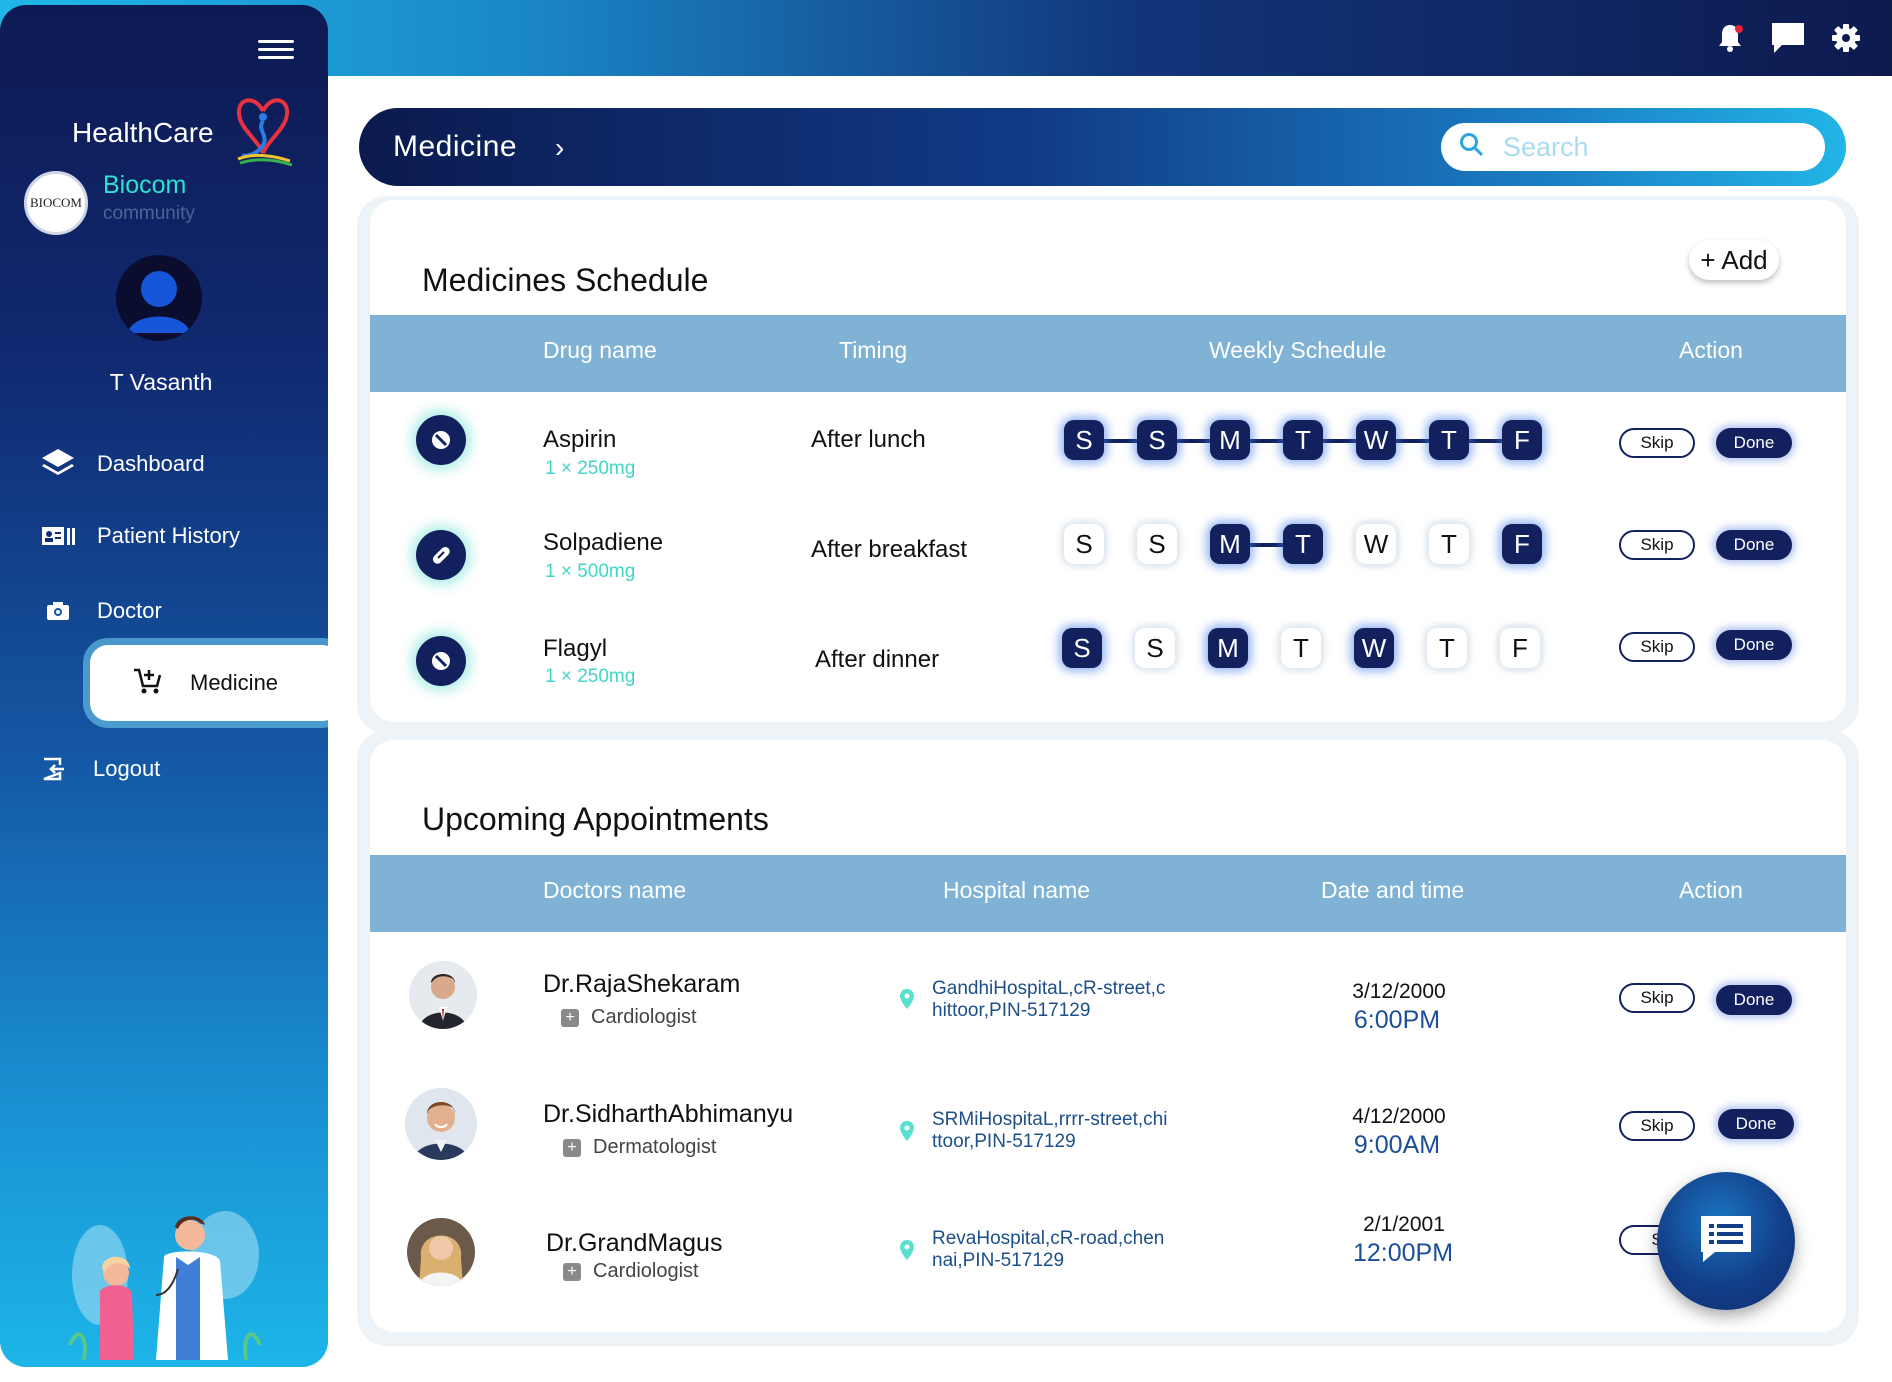 This screenshot has width=1892, height=1382. Describe the element at coordinates (455, 146) in the screenshot. I see `page-title: Medicine` at that location.